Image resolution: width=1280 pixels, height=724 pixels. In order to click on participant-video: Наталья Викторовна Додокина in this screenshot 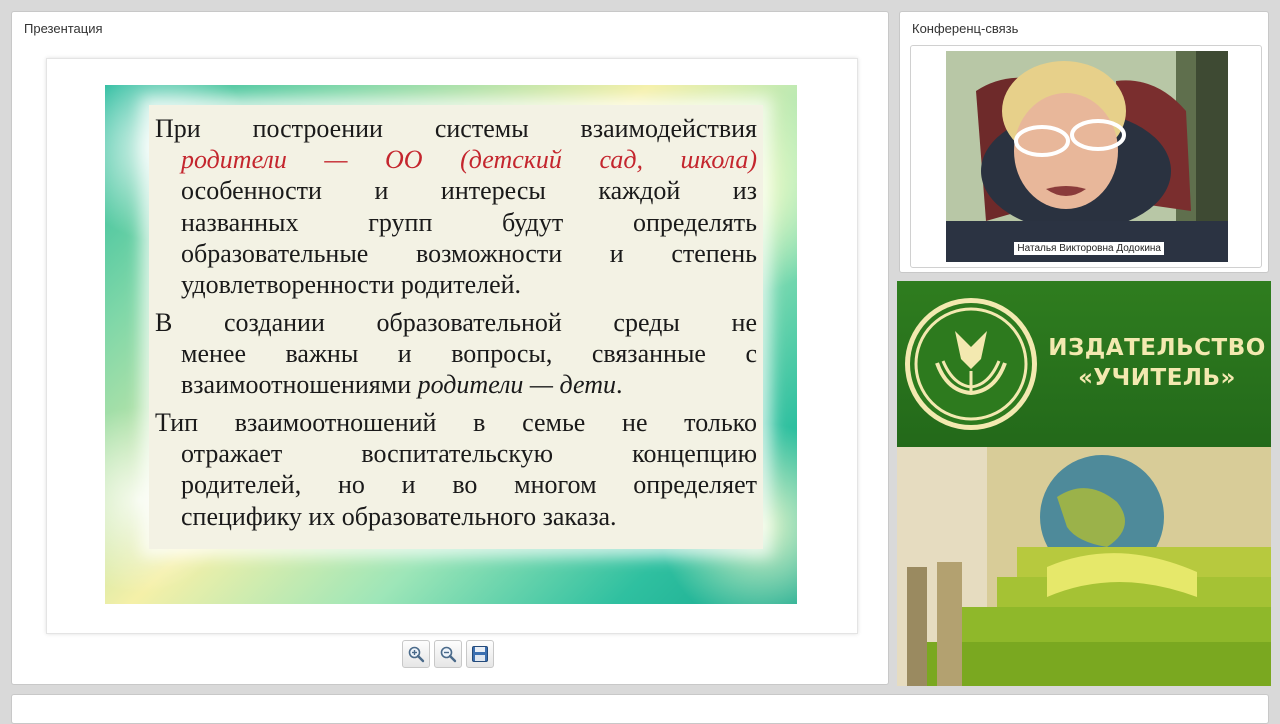, I will do `click(1087, 156)`.